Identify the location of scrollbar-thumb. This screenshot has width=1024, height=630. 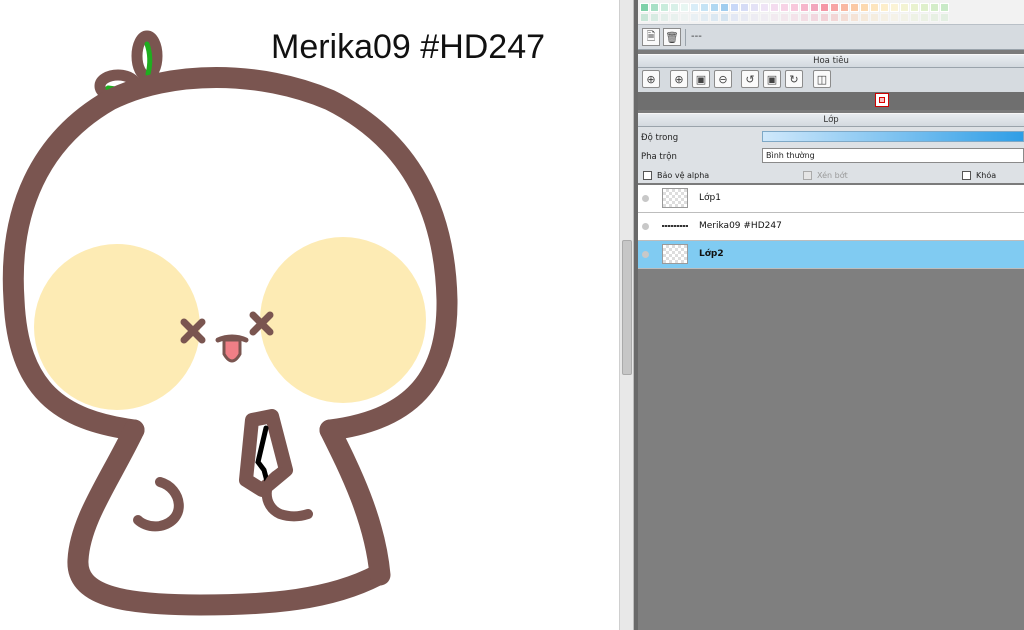
(627, 307).